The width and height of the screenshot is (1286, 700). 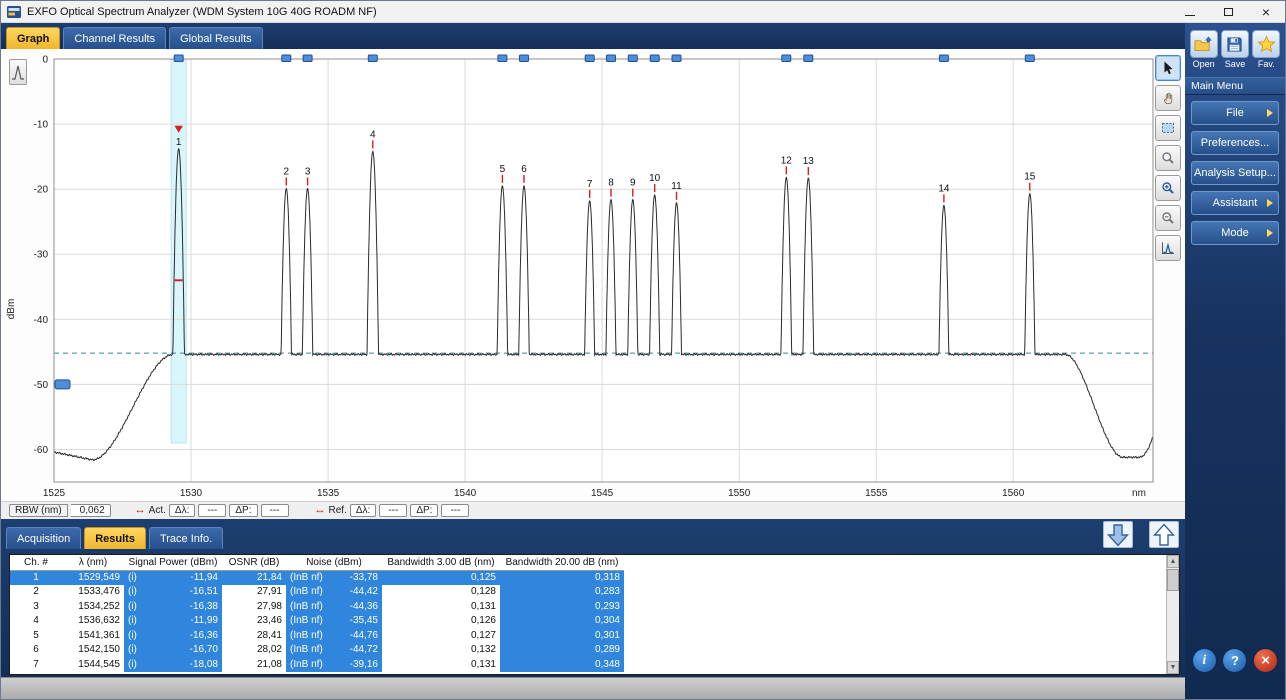 I want to click on menu-item-assistant: Assistant, so click(x=1235, y=203).